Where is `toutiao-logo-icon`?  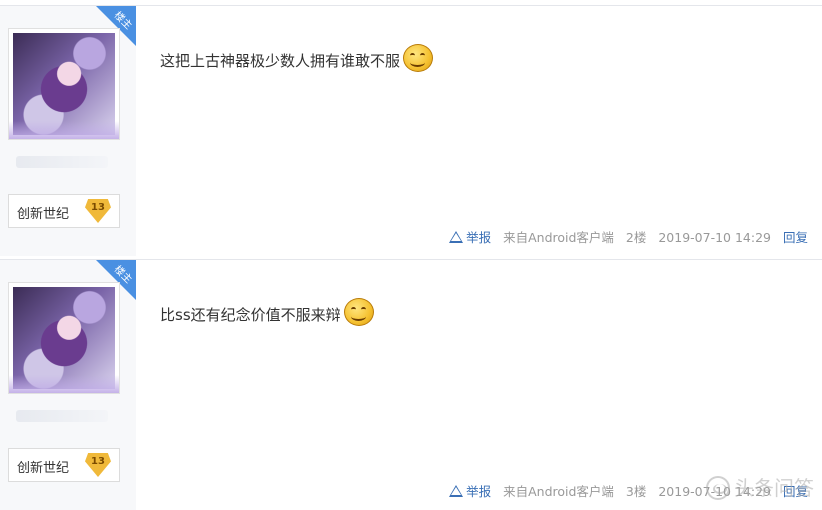
toutiao-logo-icon is located at coordinates (718, 488).